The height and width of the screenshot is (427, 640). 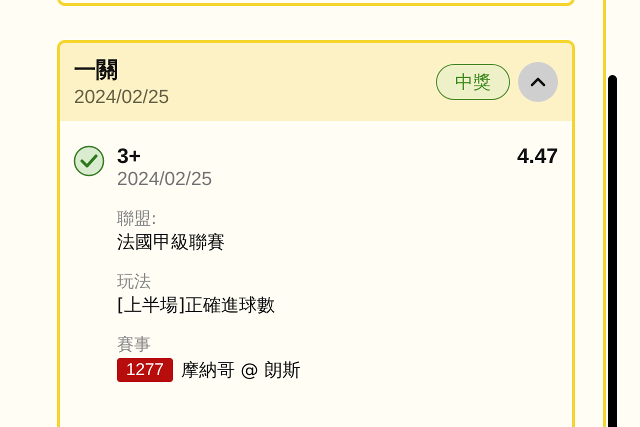 I want to click on field-value: [上半場]正確進球數, so click(x=196, y=305).